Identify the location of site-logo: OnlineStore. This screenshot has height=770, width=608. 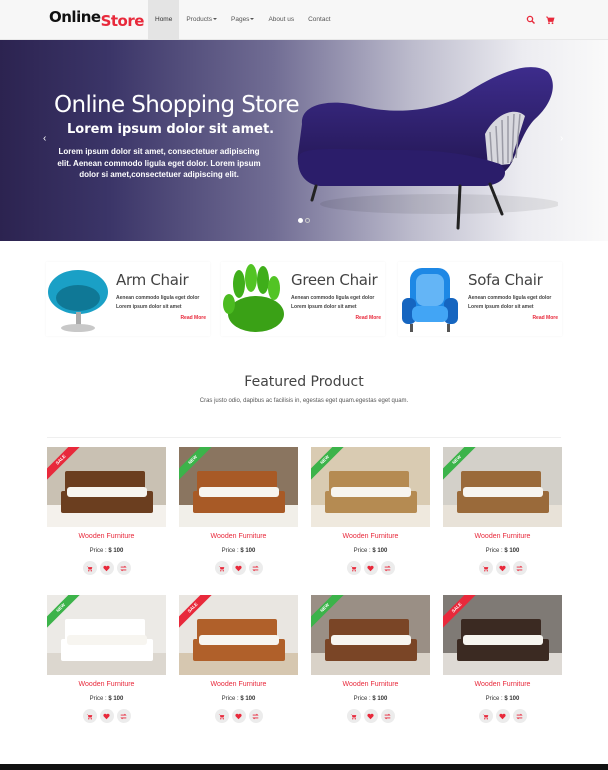
(96, 18).